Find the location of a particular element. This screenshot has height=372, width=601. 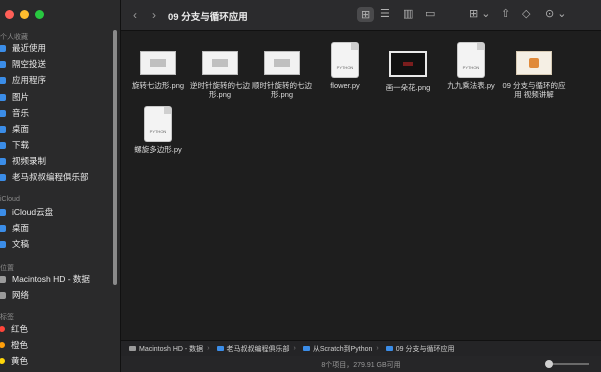

file-name: 画一朵花.png is located at coordinates (408, 87).